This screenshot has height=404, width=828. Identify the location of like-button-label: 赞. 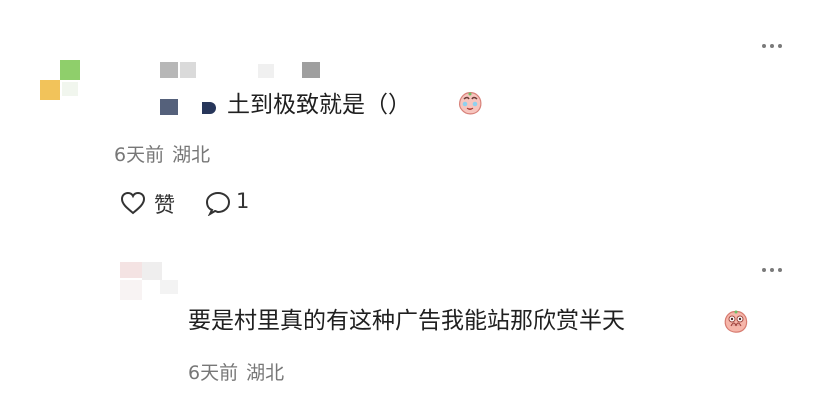
(164, 204).